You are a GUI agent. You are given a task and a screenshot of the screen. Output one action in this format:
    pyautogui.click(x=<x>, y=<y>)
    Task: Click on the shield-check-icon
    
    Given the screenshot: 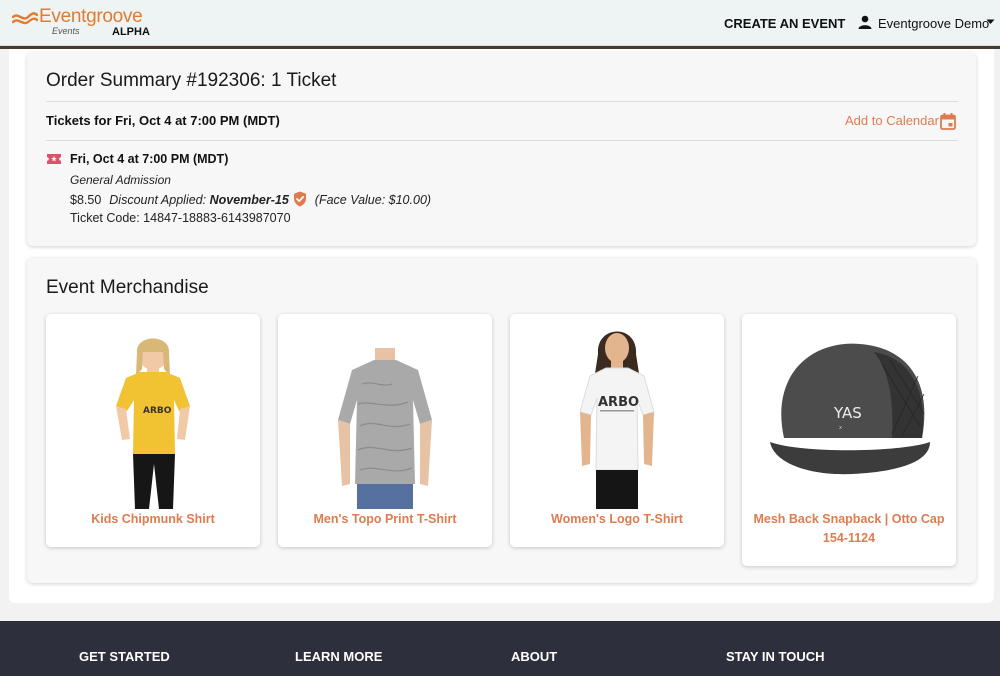 What is the action you would take?
    pyautogui.click(x=299, y=199)
    